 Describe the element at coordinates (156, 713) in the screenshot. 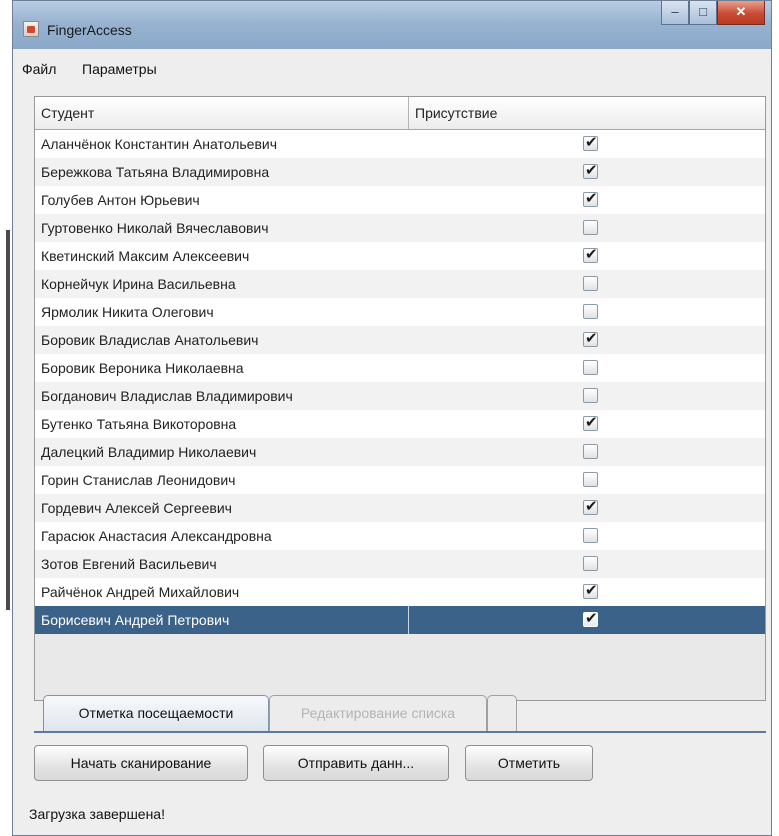

I see `tab-attendance: Отметка посещаемости` at that location.